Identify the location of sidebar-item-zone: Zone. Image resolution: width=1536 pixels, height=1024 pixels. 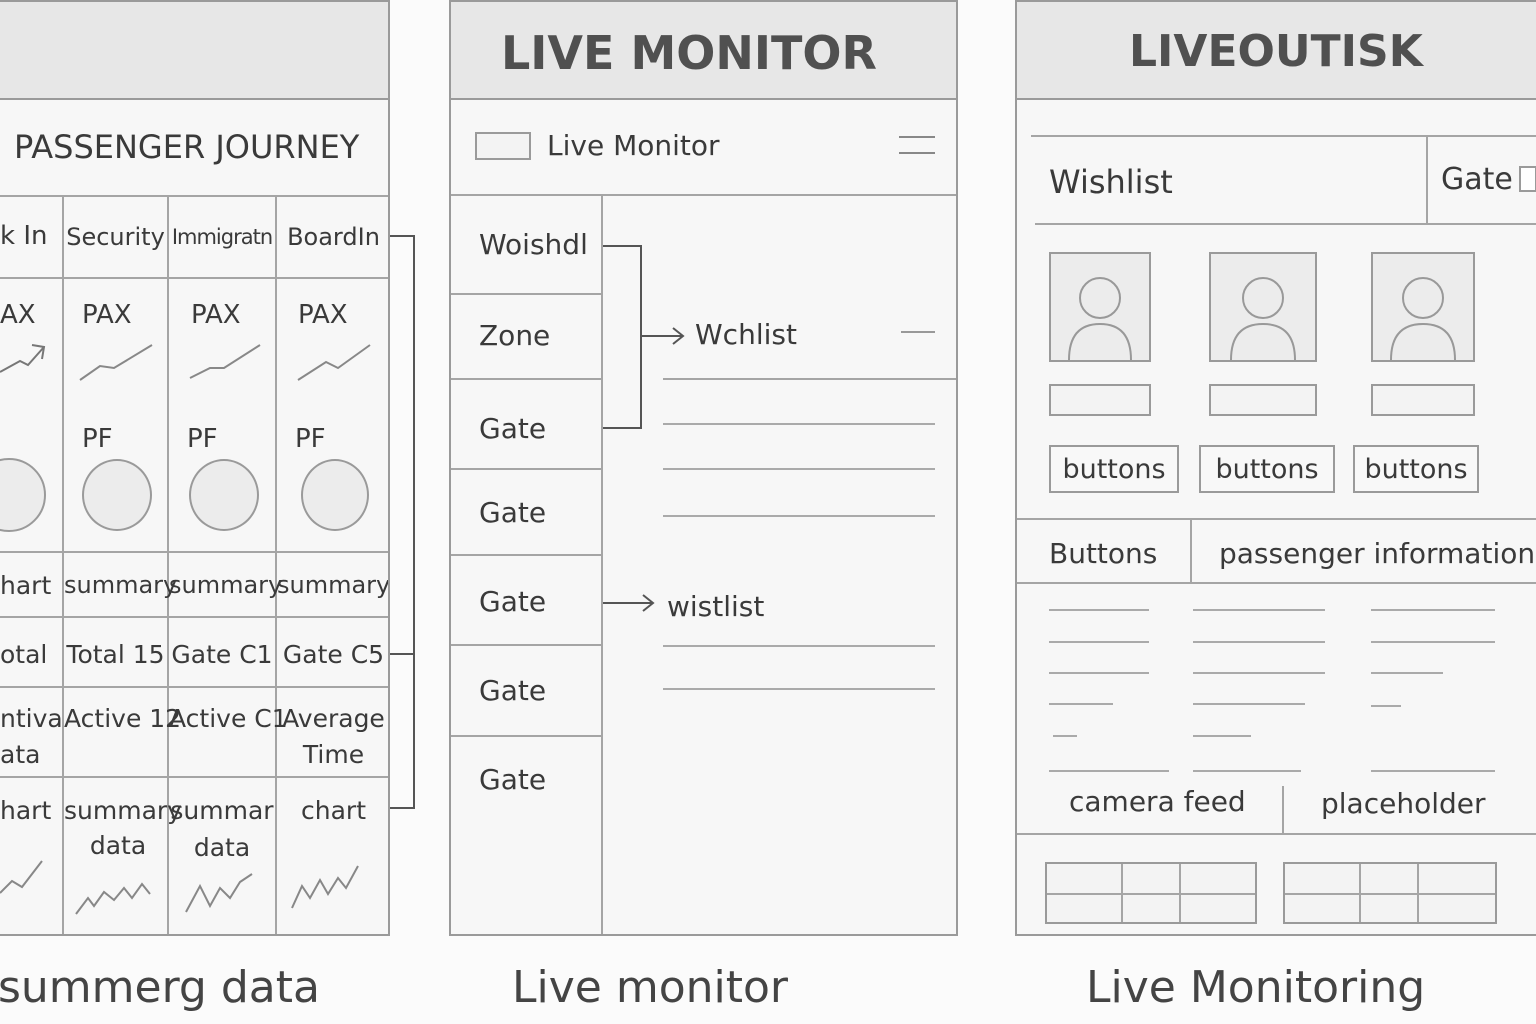
(514, 335).